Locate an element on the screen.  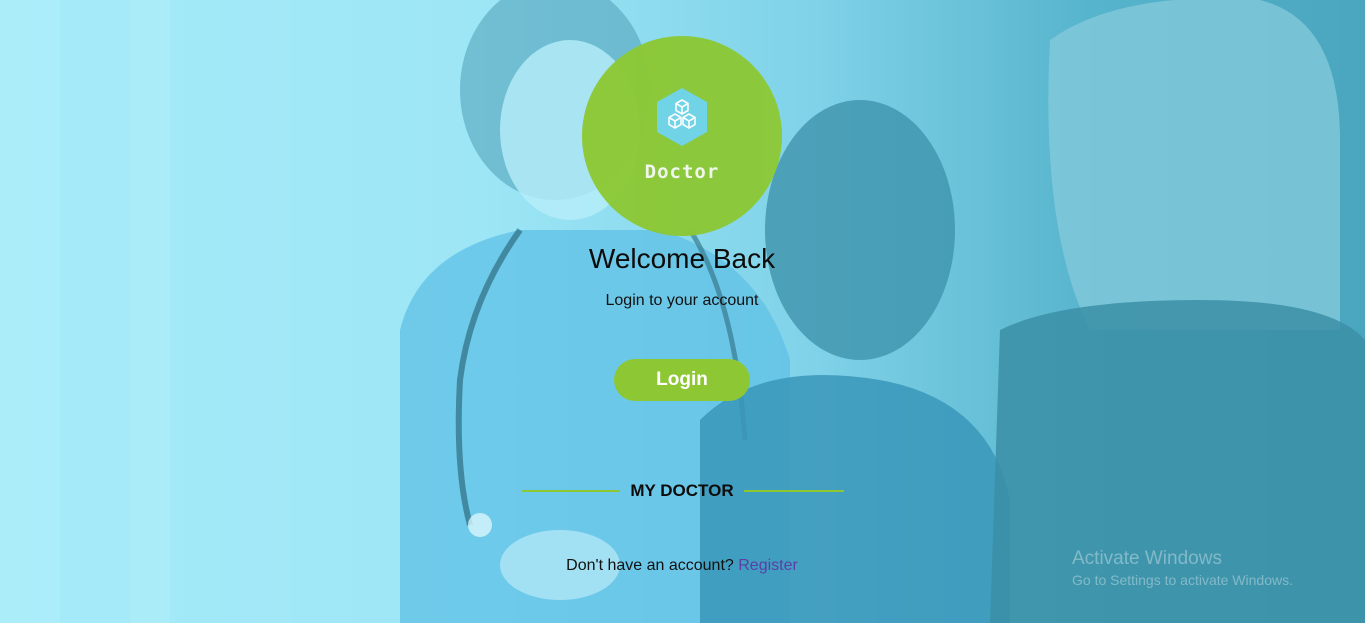
divider-line-left is located at coordinates (571, 491).